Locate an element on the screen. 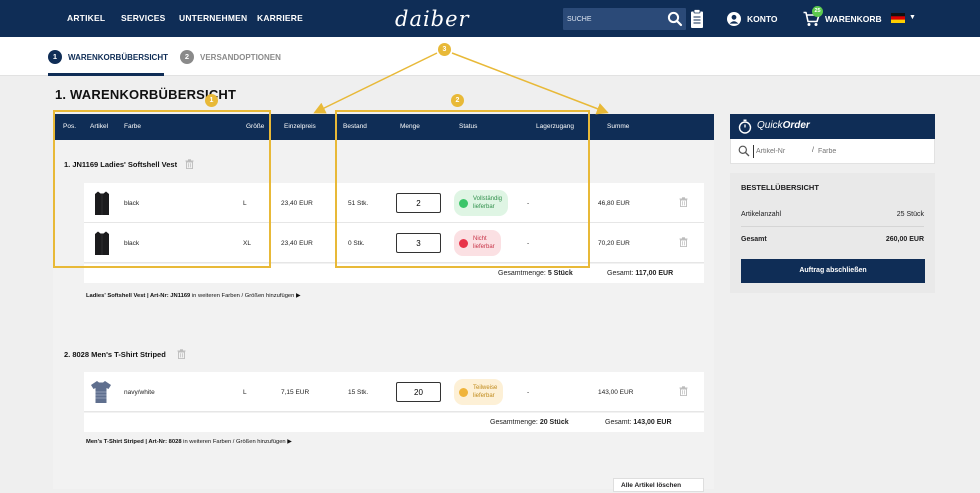  quickorder-panel: QuickOrder / is located at coordinates (832, 139).